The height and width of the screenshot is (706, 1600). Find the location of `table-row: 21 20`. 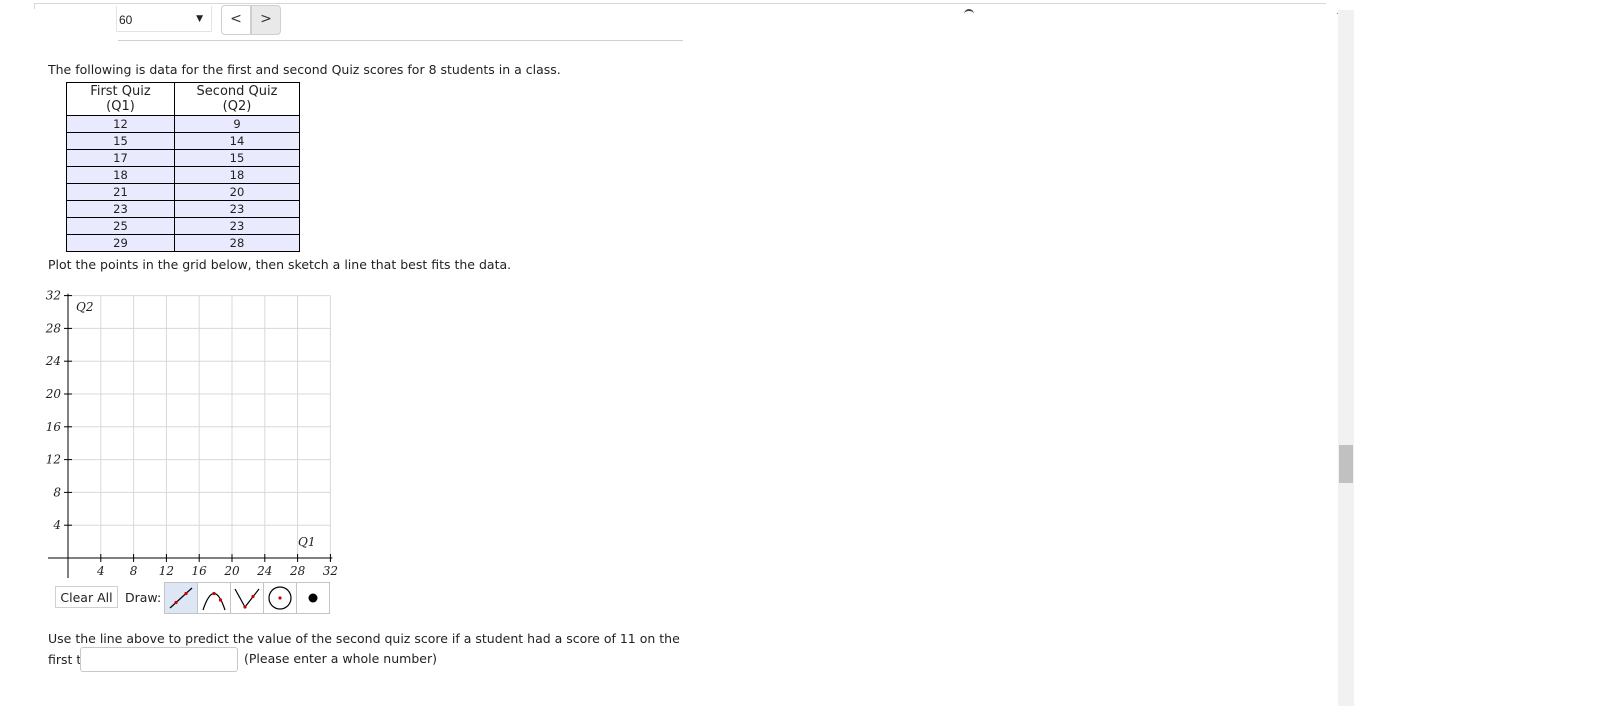

table-row: 21 20 is located at coordinates (183, 192).